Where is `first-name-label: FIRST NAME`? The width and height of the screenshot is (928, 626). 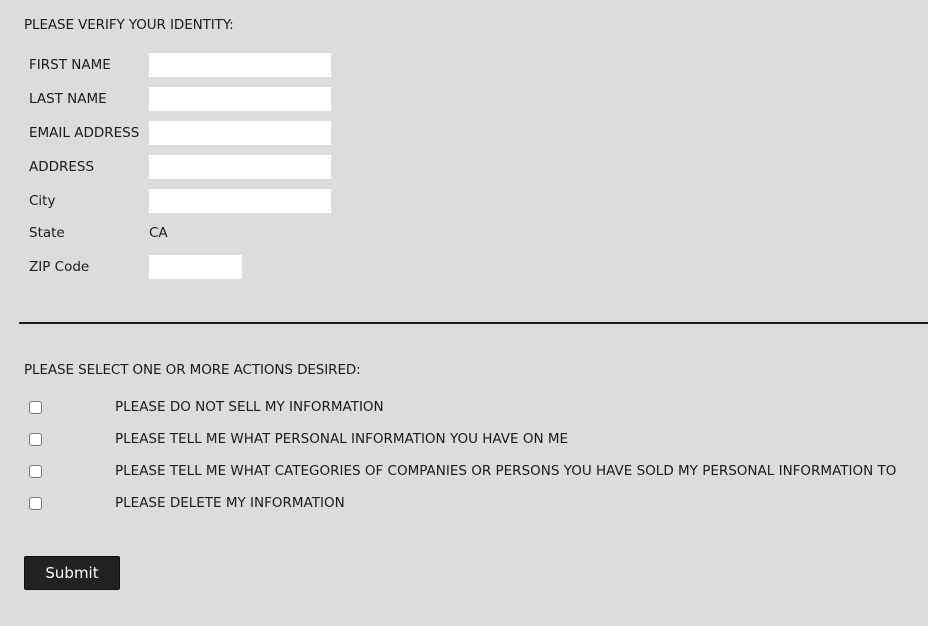
first-name-label: FIRST NAME is located at coordinates (70, 65).